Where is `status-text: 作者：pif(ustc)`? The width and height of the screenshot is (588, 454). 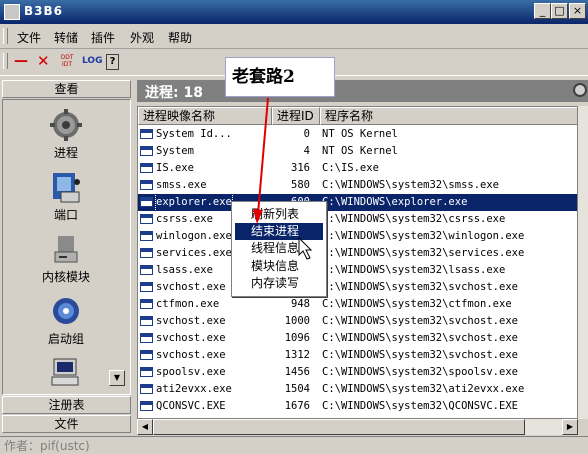 status-text: 作者：pif(ustc) is located at coordinates (47, 446).